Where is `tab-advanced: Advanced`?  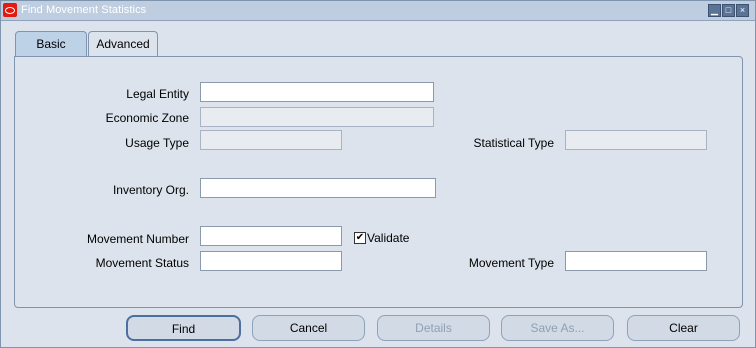 tab-advanced: Advanced is located at coordinates (123, 43).